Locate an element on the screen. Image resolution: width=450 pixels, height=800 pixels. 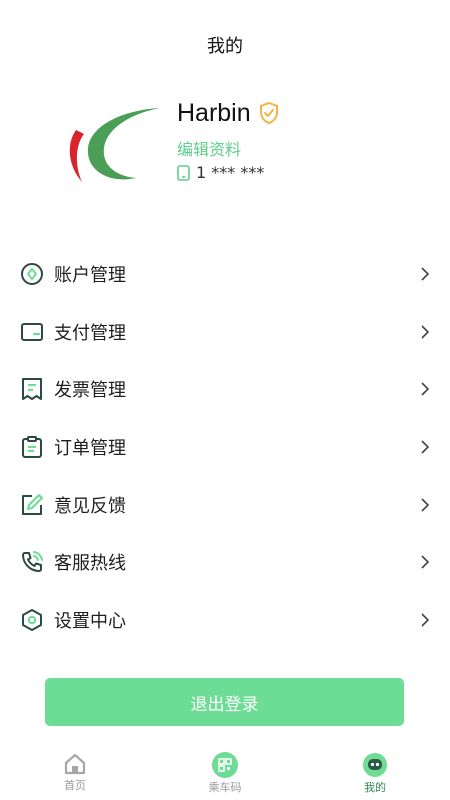
tab-home: 首页 is located at coordinates (75, 770).